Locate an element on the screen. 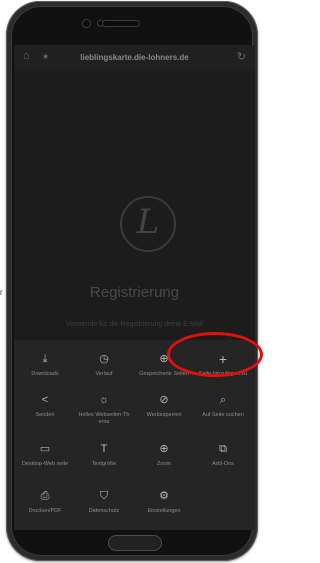 Image resolution: width=320 pixels, height=563 pixels. desktop-icon: ▭ is located at coordinates (45, 449).